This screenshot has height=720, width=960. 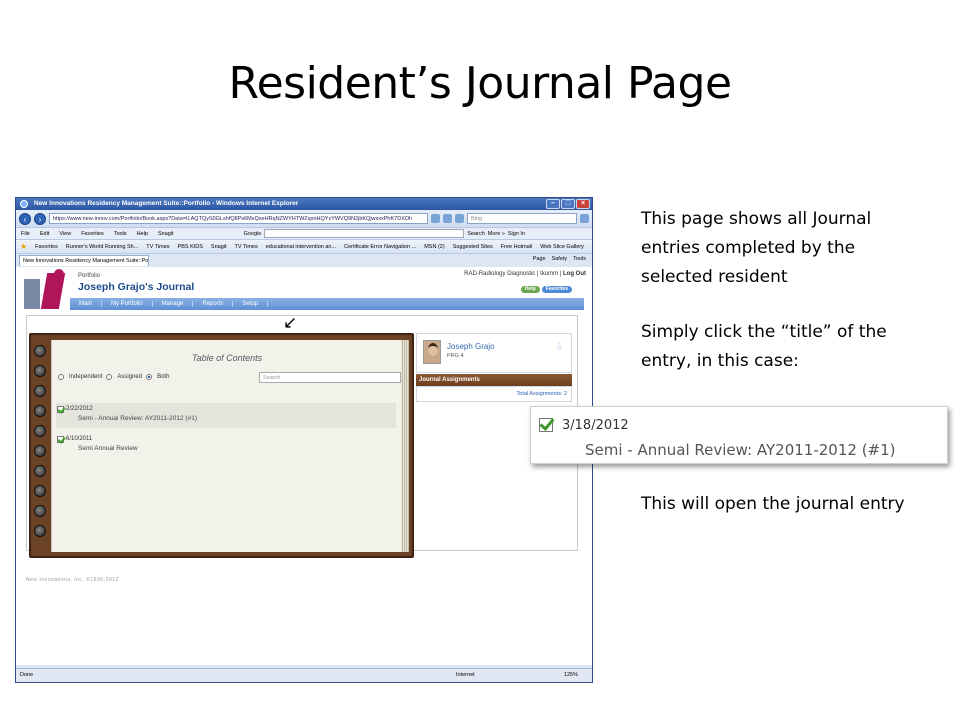 What do you see at coordinates (89, 276) in the screenshot?
I see `breadcrumb: Portfolio` at bounding box center [89, 276].